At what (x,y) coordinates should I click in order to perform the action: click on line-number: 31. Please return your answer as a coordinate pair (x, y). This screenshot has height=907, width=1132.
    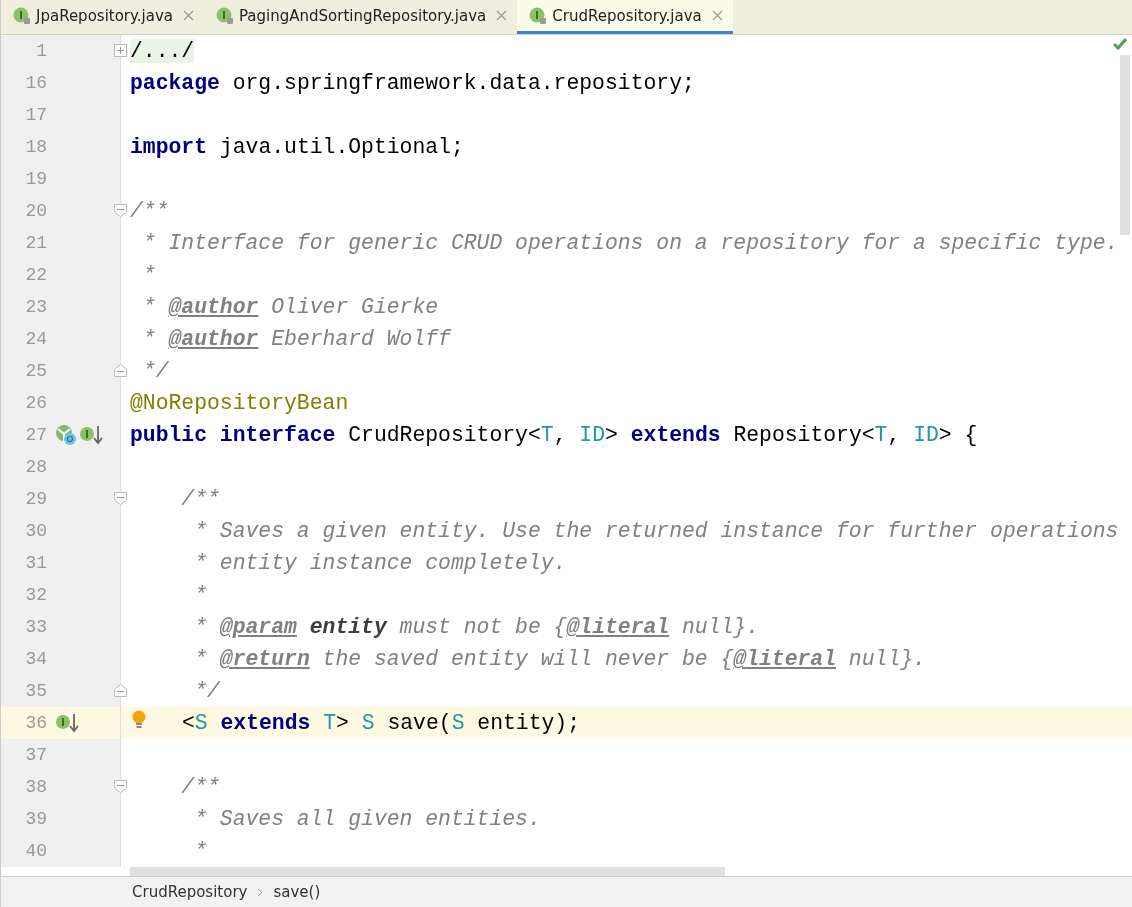
    Looking at the image, I should click on (35, 563).